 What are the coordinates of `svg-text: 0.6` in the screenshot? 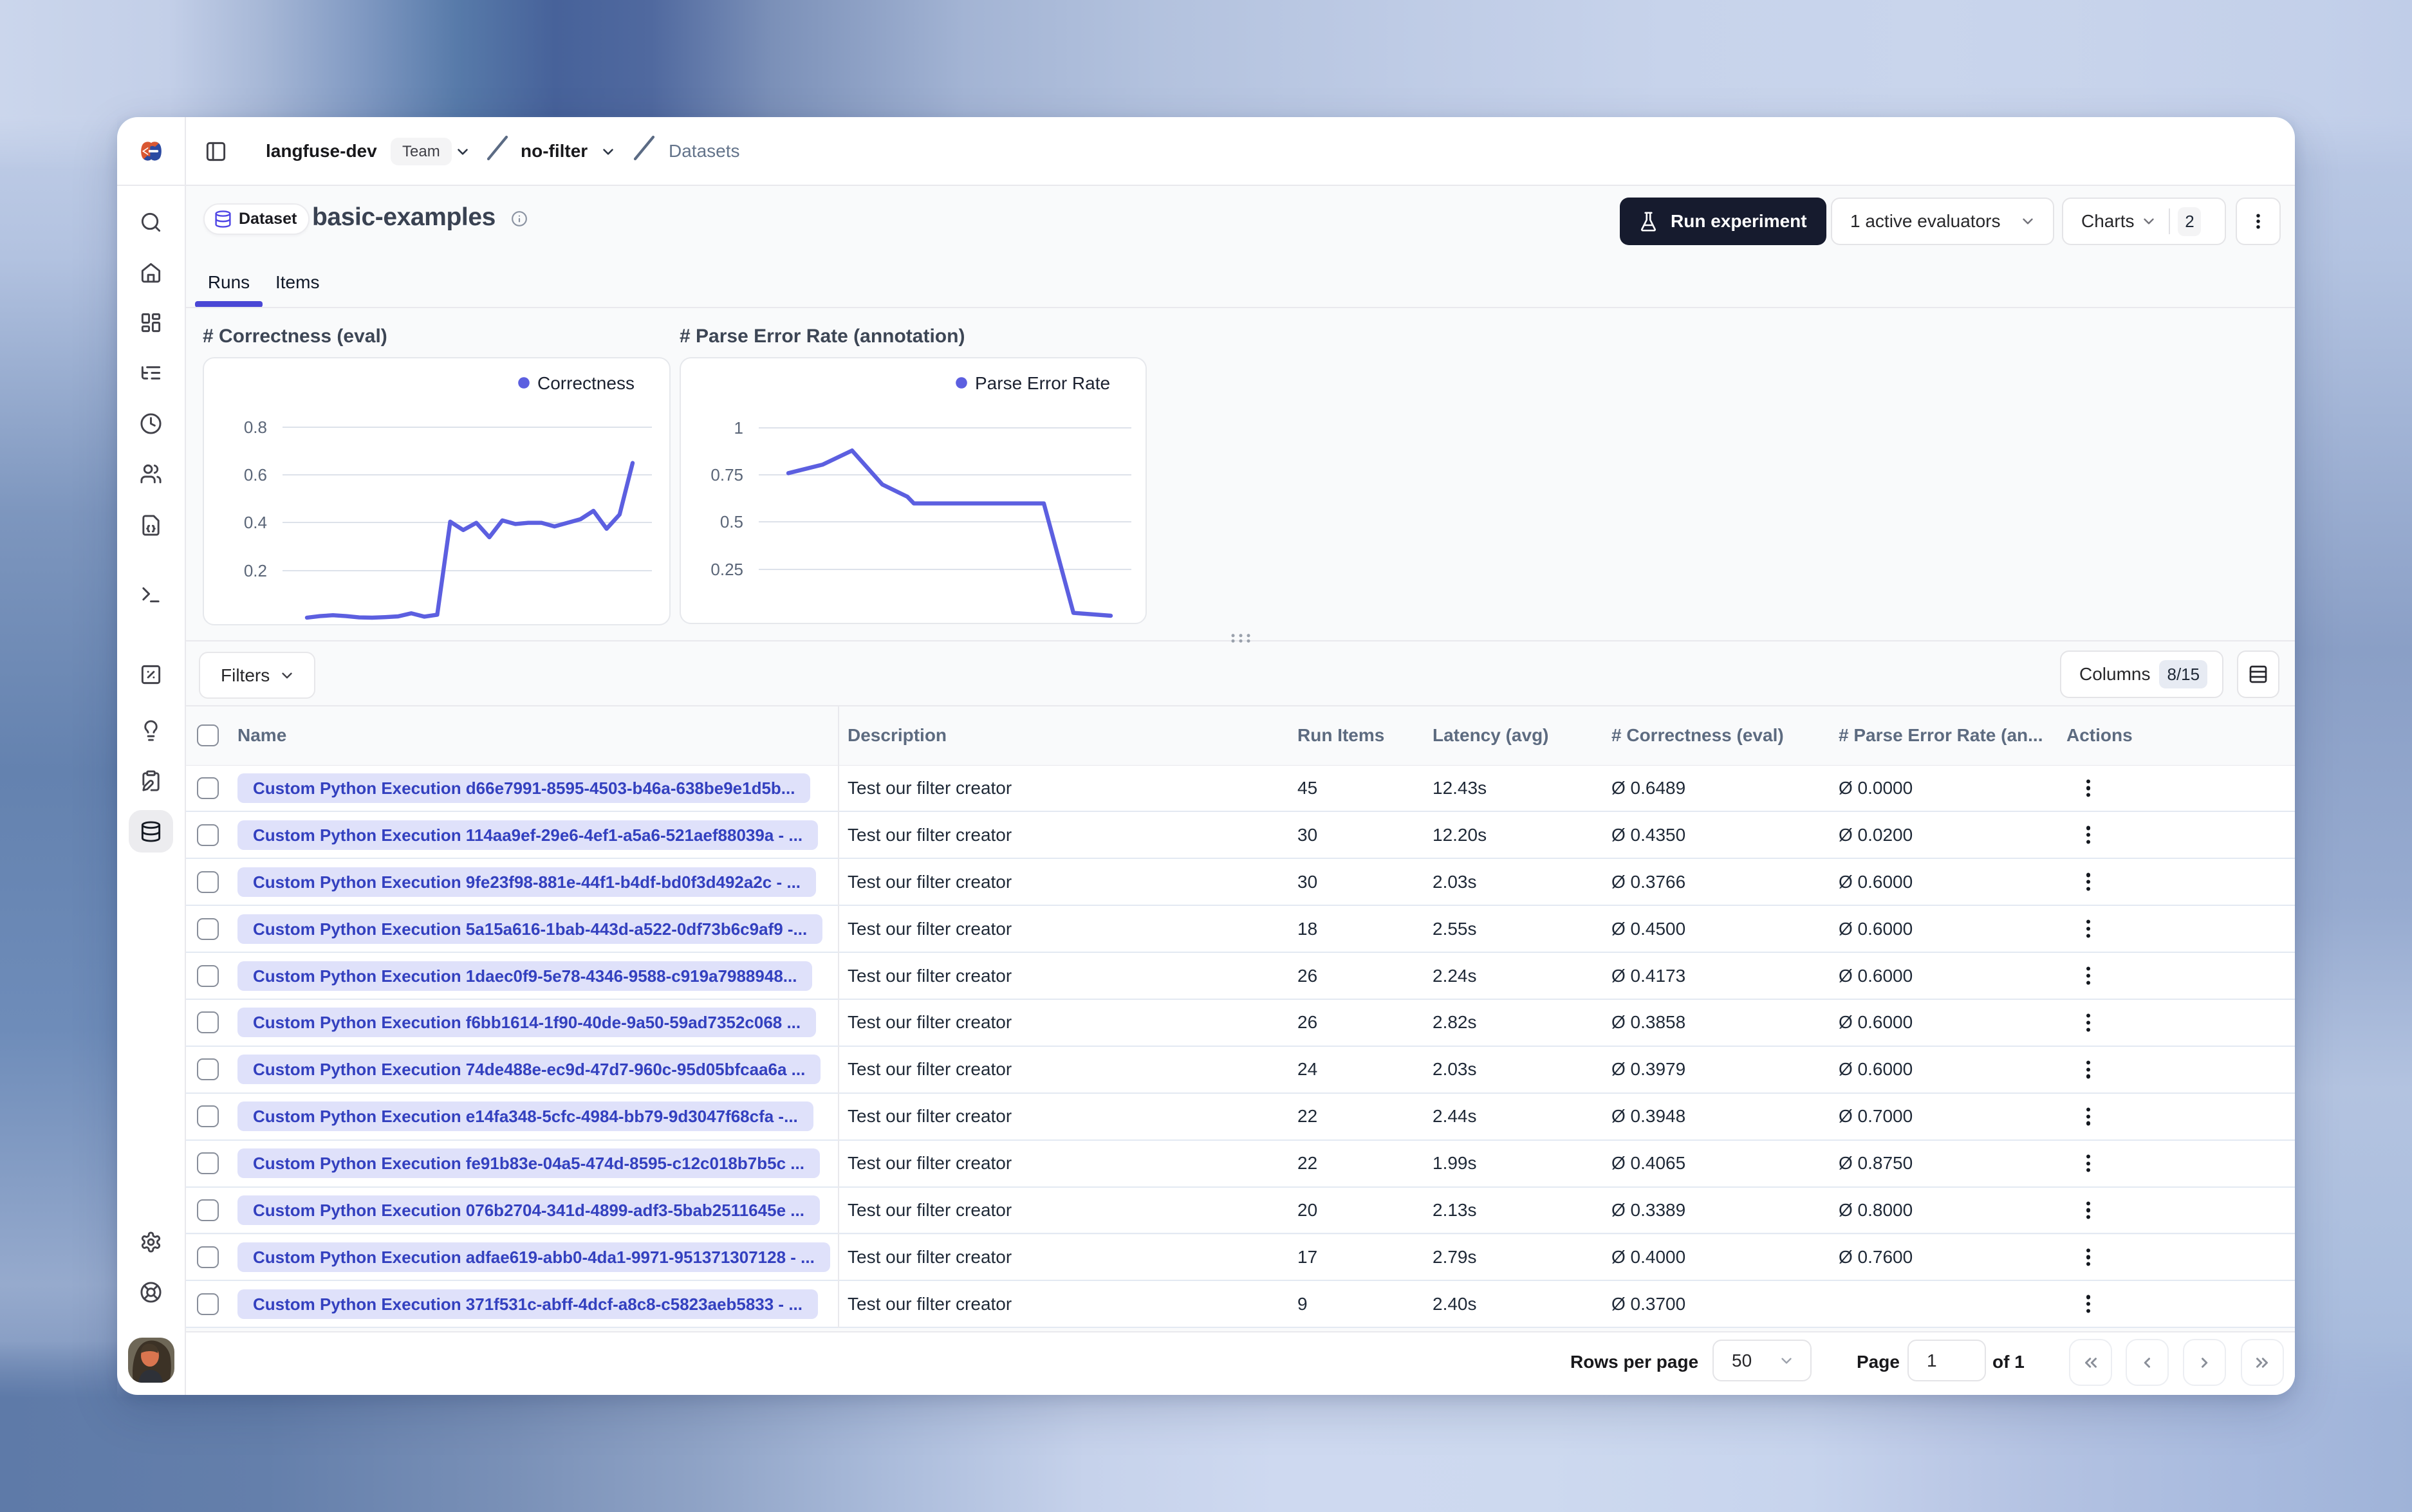 It's located at (255, 474).